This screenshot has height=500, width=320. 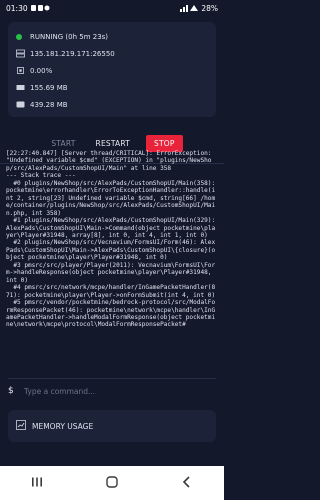 I want to click on status-bar: 01:30 28%, so click(x=112, y=8).